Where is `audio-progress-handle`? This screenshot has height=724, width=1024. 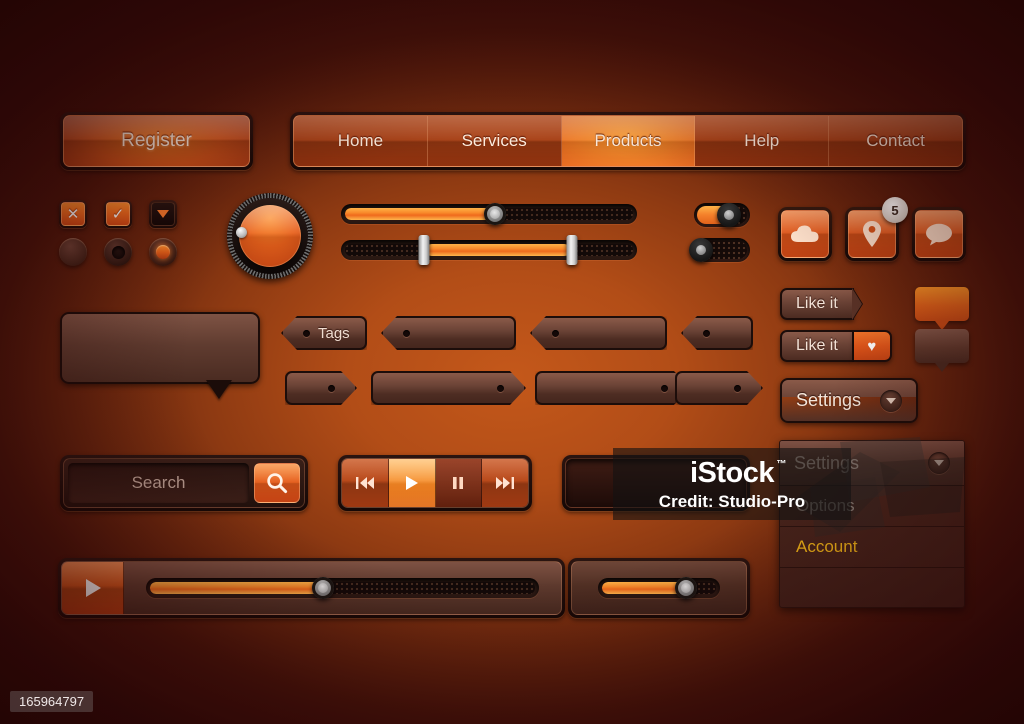 audio-progress-handle is located at coordinates (322, 588).